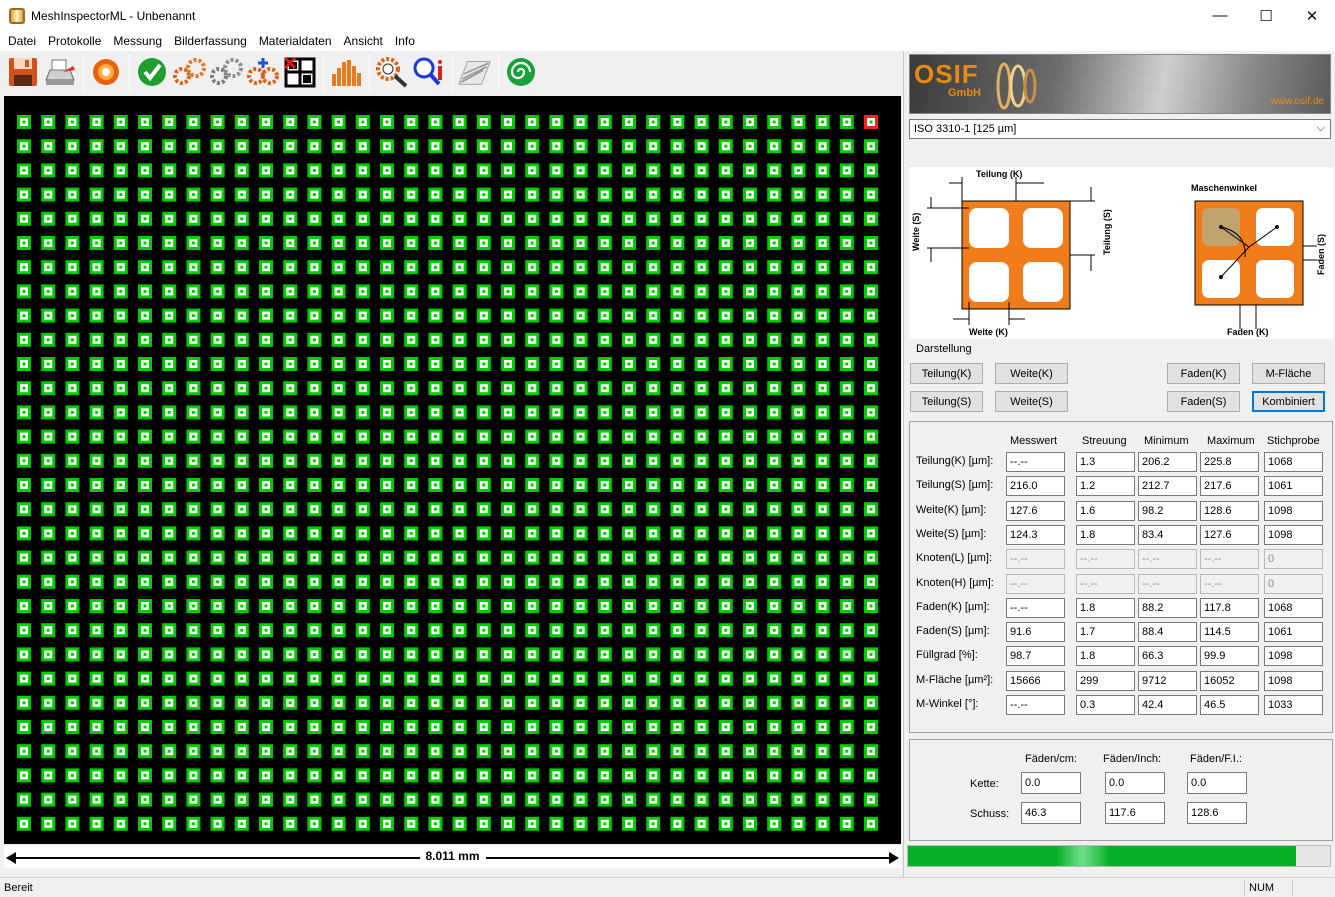 The width and height of the screenshot is (1335, 897). I want to click on stats-cell: 9712, so click(1167, 680).